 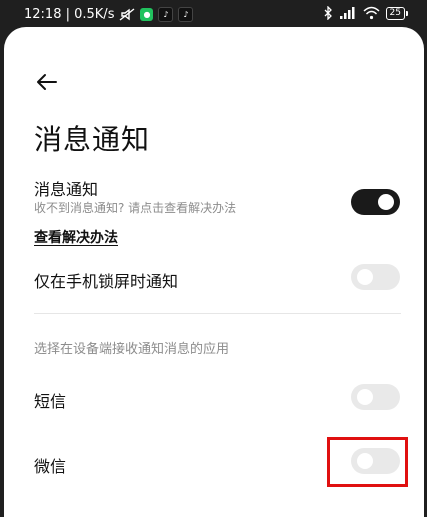 I want to click on tiktok-app-icon: ♪, so click(x=166, y=14).